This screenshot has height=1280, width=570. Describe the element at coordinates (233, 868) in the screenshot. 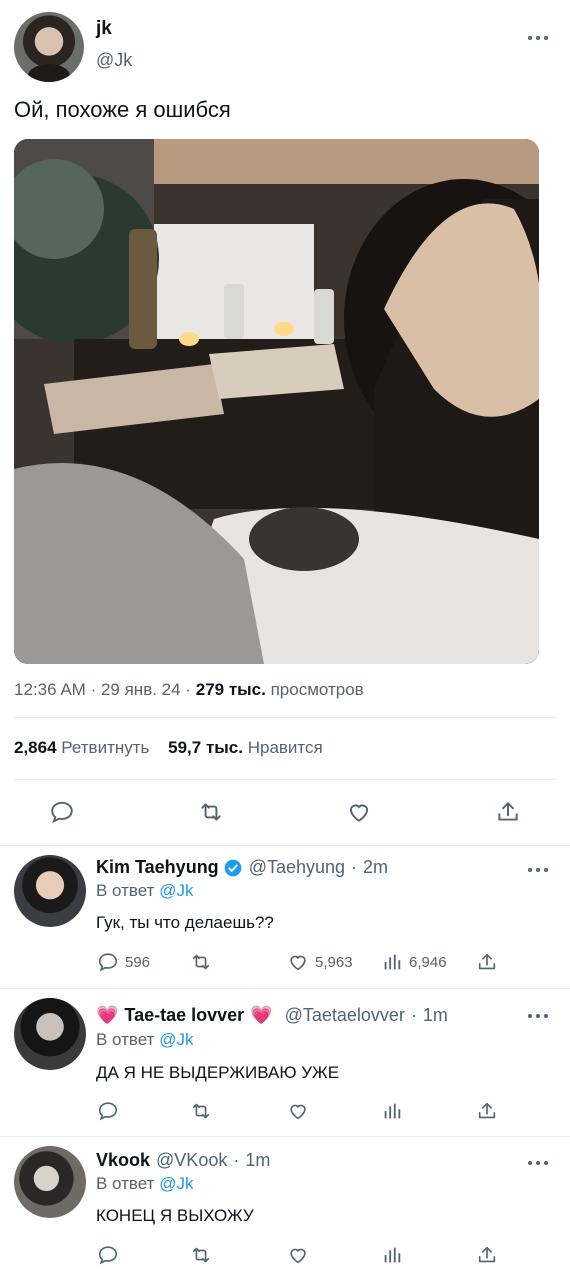

I see `verified-icon` at that location.